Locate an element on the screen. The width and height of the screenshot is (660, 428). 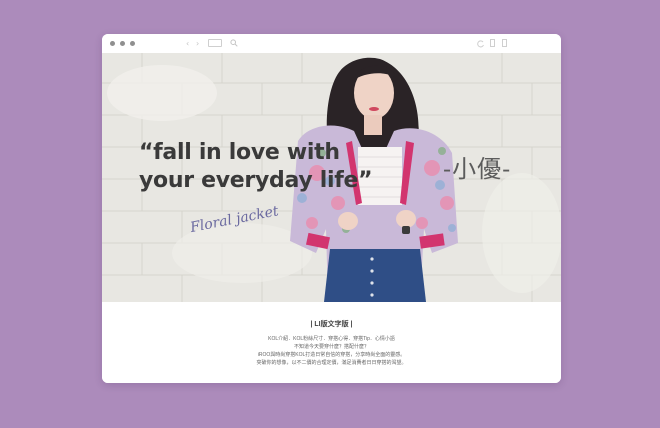
minimize-window-dot is located at coordinates (122, 43).